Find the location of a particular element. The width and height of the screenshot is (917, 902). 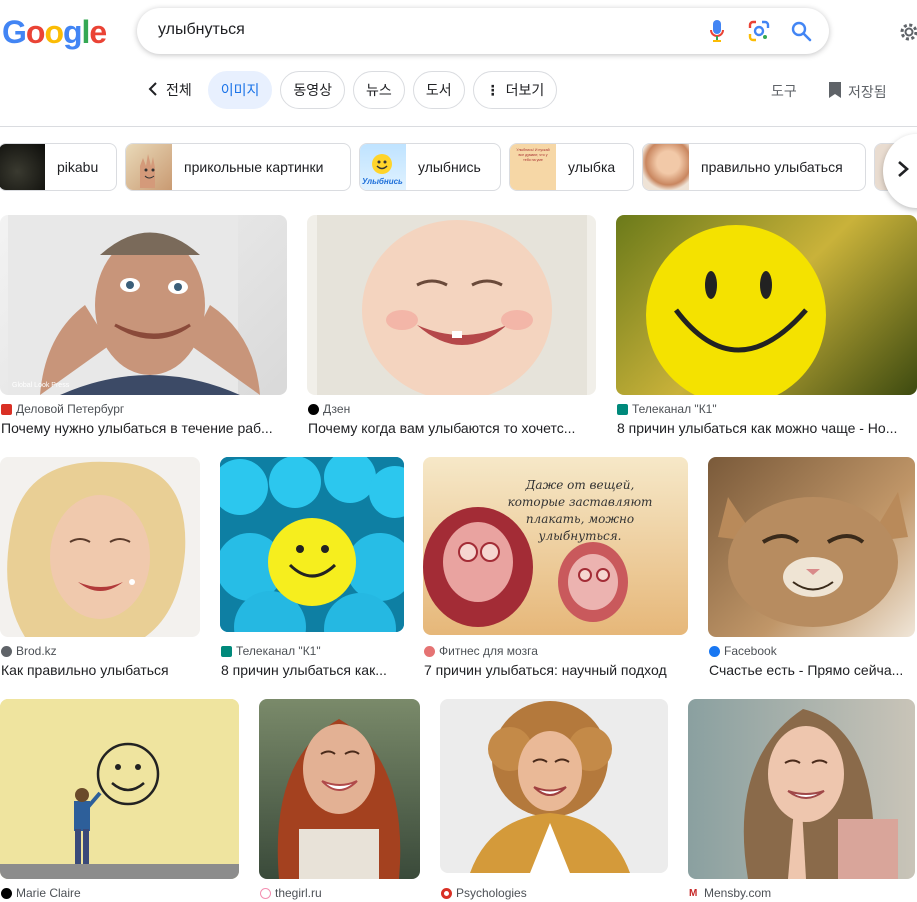

result-source: Фитнес для мозга is located at coordinates (481, 651).